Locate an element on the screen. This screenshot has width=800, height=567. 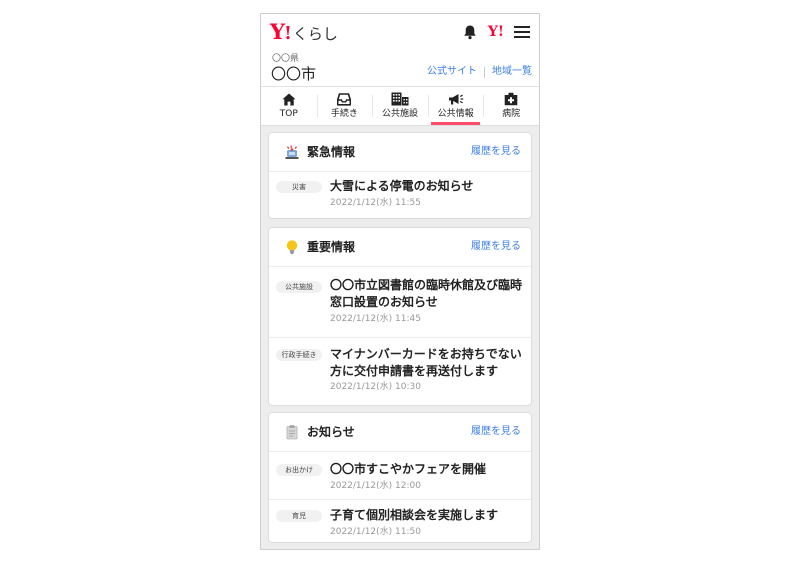
list-item: お出かけ 〇〇市すこやかフェアを開催 2022/1/12(水) 12:00 is located at coordinates (400, 475).